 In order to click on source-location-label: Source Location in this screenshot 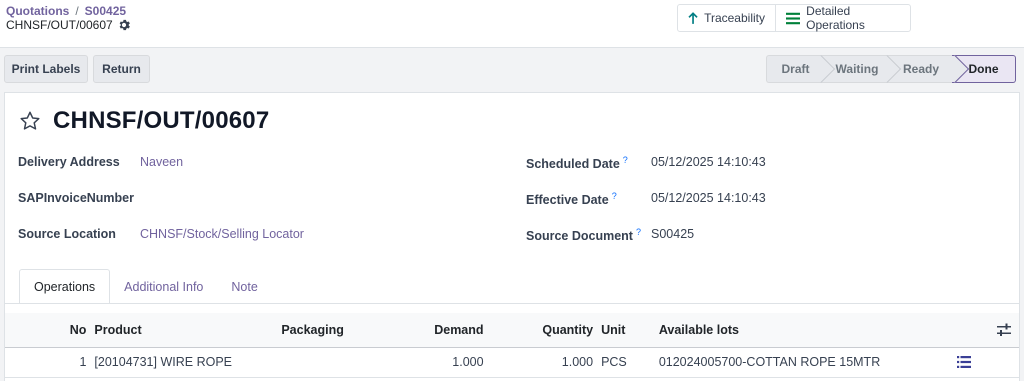, I will do `click(67, 234)`.